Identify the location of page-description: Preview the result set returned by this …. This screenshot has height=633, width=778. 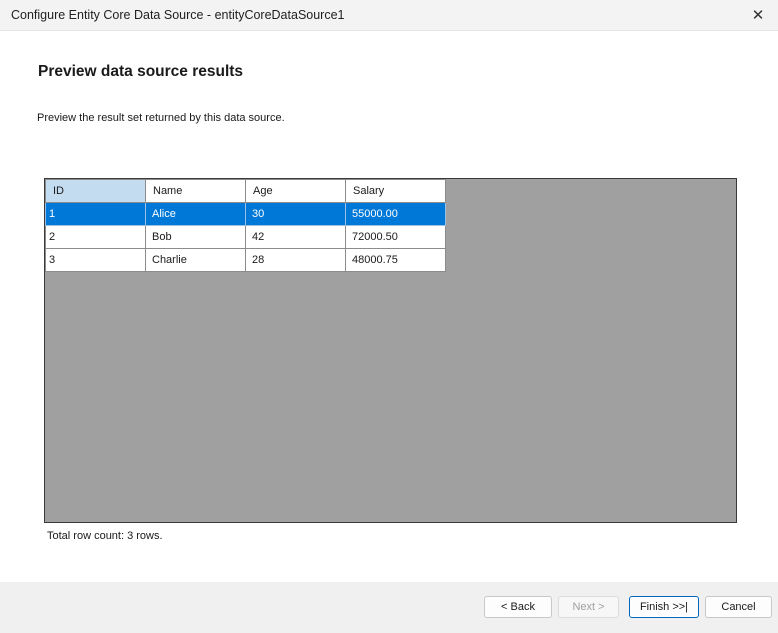
(161, 118).